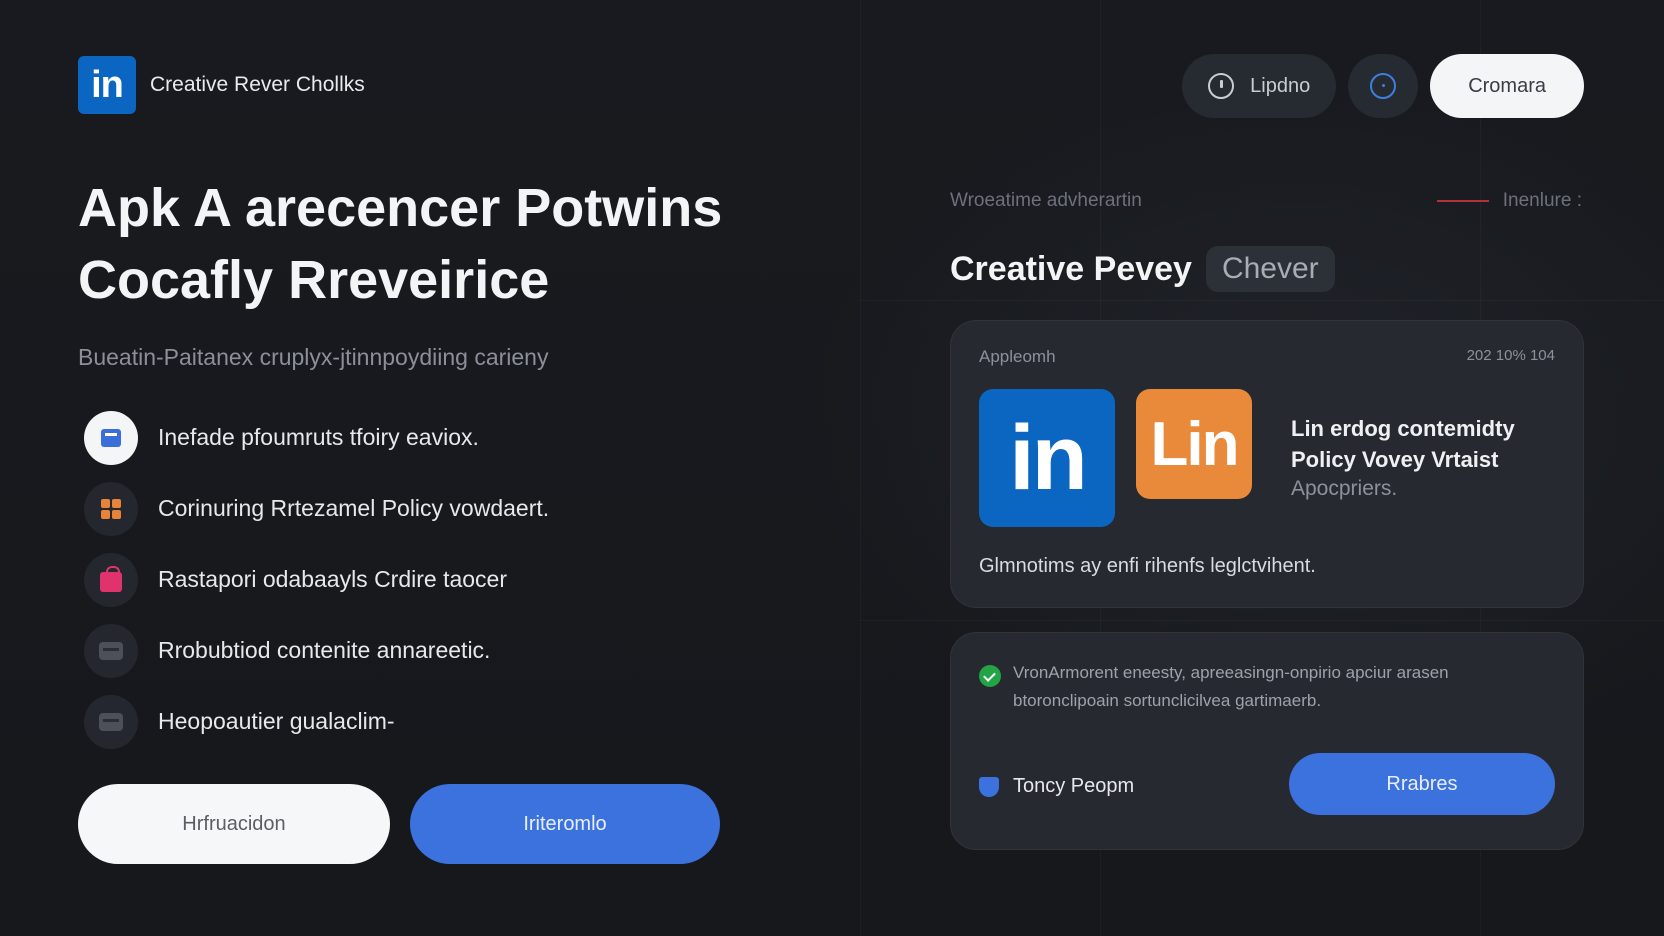 The height and width of the screenshot is (936, 1664). Describe the element at coordinates (1017, 356) in the screenshot. I see `card-label: Appleomh` at that location.